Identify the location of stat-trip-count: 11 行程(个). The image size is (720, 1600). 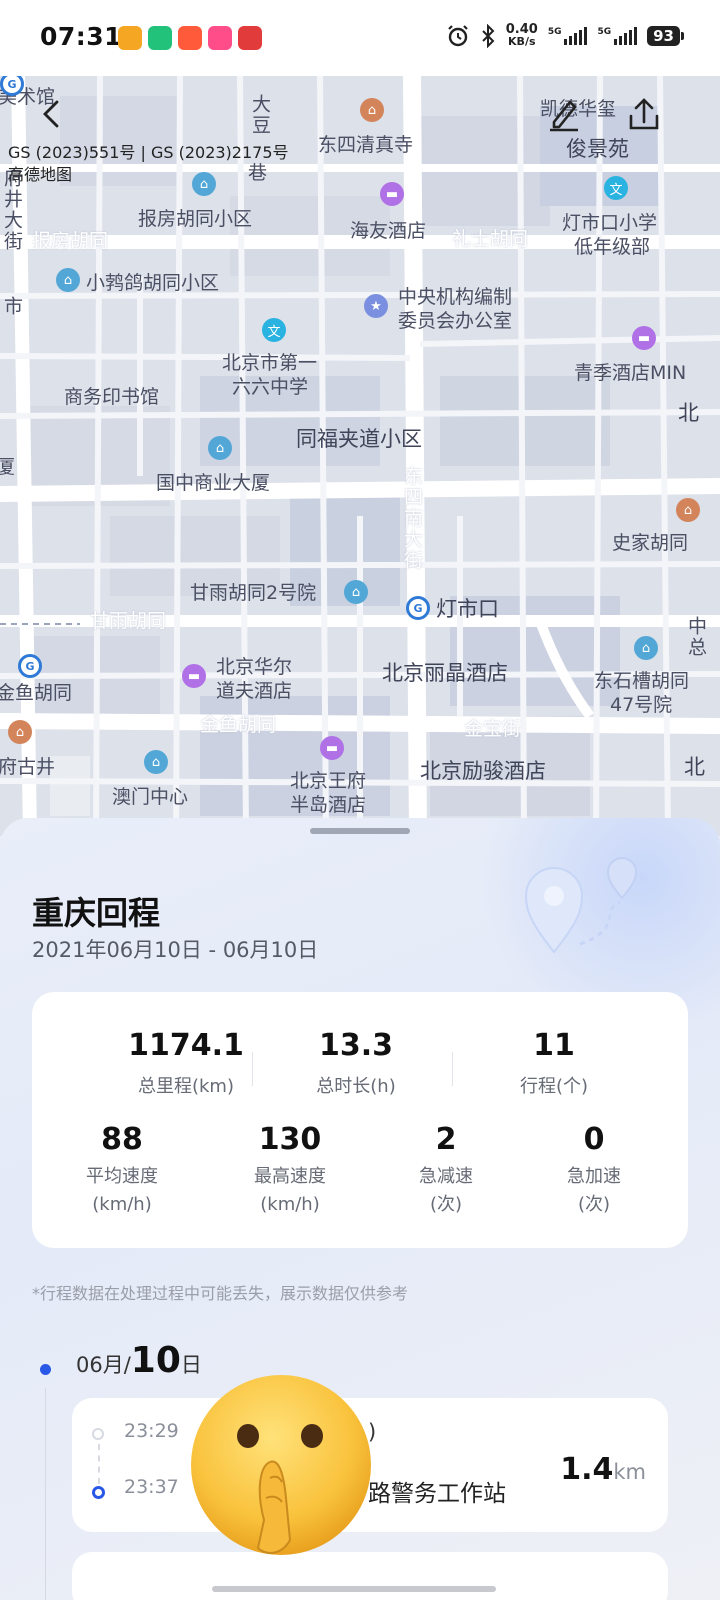
(554, 1062).